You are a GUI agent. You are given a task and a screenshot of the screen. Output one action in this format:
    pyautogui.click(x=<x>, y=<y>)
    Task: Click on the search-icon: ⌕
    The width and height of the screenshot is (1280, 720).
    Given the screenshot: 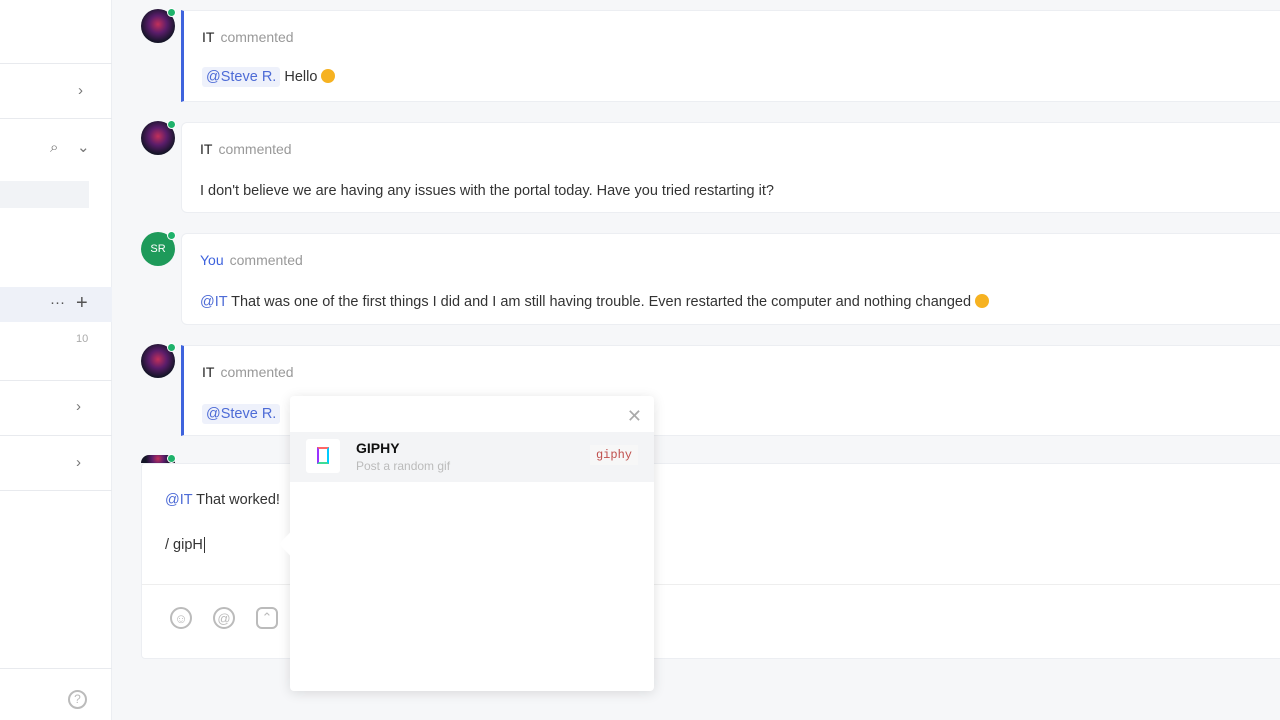 What is the action you would take?
    pyautogui.click(x=54, y=147)
    